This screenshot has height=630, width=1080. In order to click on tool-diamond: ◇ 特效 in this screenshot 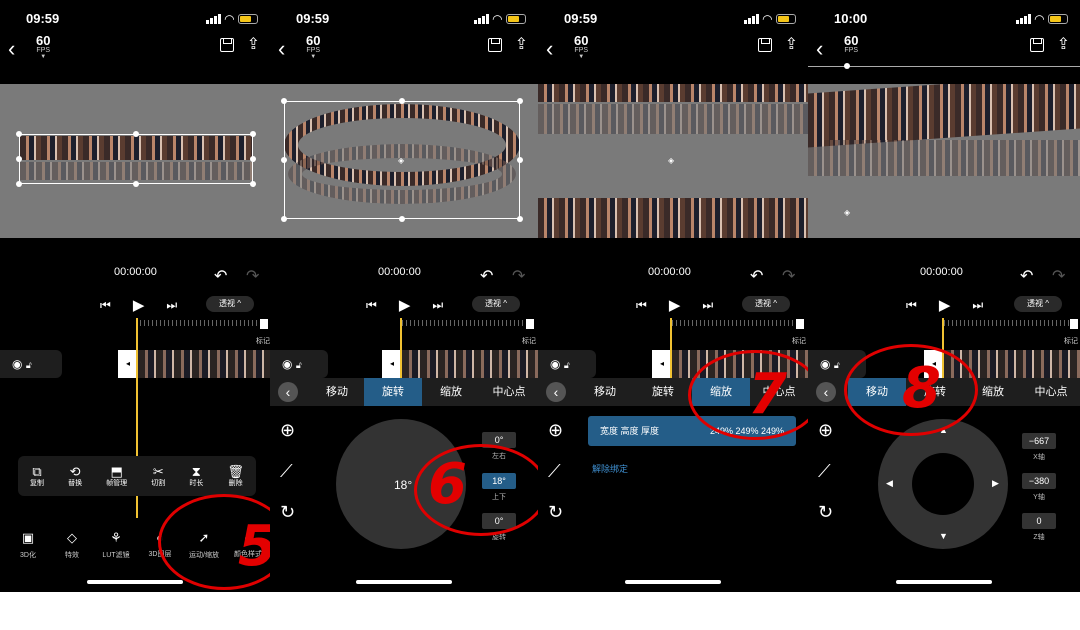, I will do `click(72, 545)`.